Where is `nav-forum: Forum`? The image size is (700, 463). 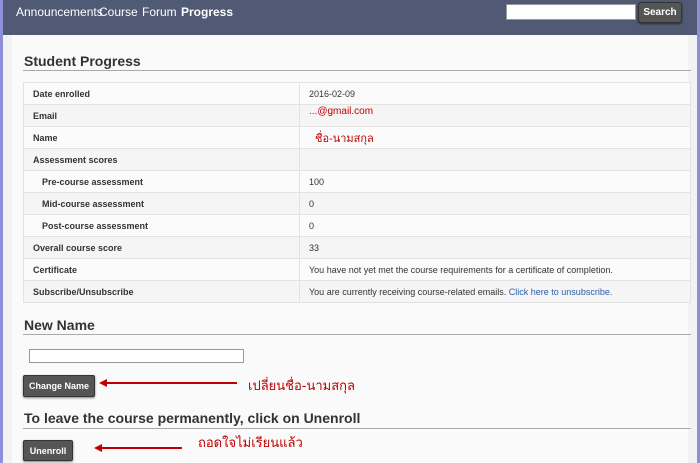 nav-forum: Forum is located at coordinates (159, 12).